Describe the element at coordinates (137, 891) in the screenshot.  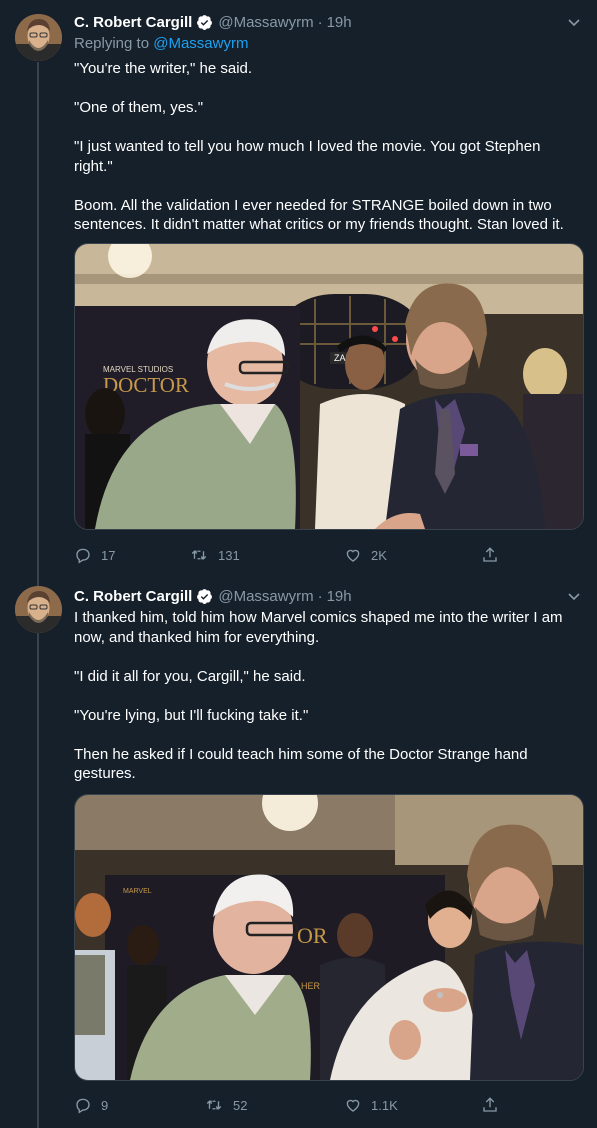
I see `svg-text: MARVEL` at that location.